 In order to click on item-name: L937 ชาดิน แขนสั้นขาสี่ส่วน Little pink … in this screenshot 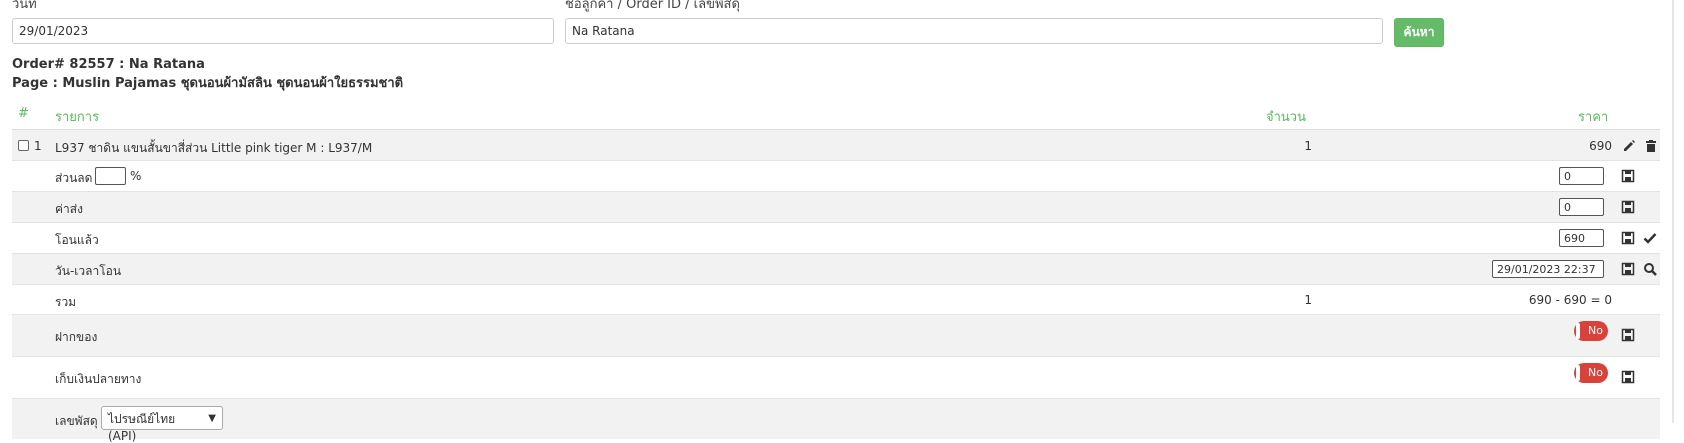, I will do `click(214, 148)`.